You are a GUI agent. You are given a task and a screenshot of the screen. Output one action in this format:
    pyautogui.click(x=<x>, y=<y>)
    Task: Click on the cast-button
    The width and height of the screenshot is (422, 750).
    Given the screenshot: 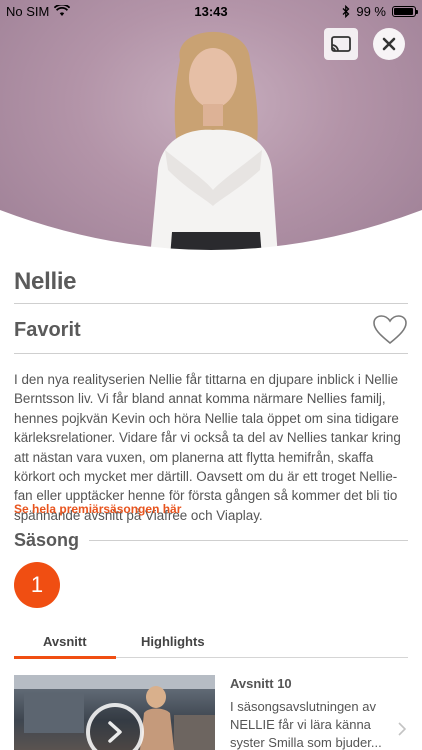 What is the action you would take?
    pyautogui.click(x=341, y=44)
    